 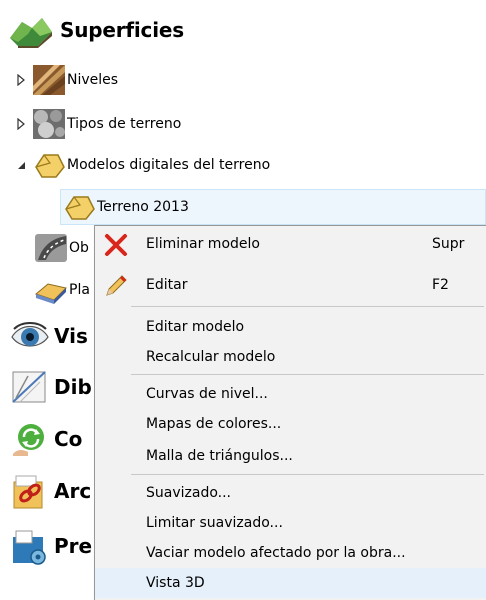 I want to click on section-presupuesto: Pre, so click(x=51, y=546).